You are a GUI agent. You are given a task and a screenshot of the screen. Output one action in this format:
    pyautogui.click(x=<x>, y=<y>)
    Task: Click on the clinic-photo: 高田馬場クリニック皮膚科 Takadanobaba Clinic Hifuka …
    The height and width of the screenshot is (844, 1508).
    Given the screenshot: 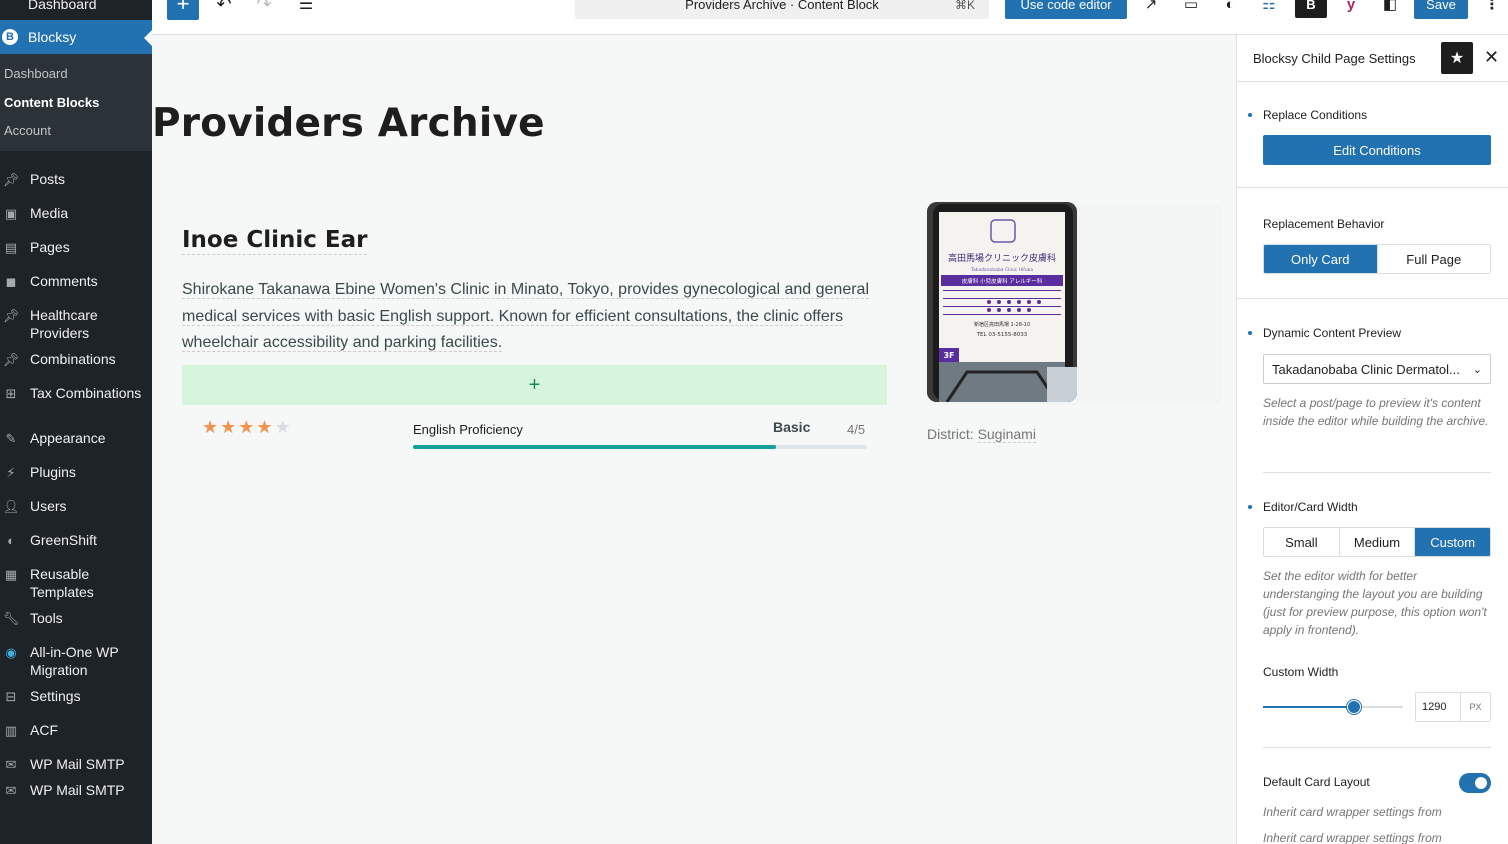 What is the action you would take?
    pyautogui.click(x=1002, y=302)
    